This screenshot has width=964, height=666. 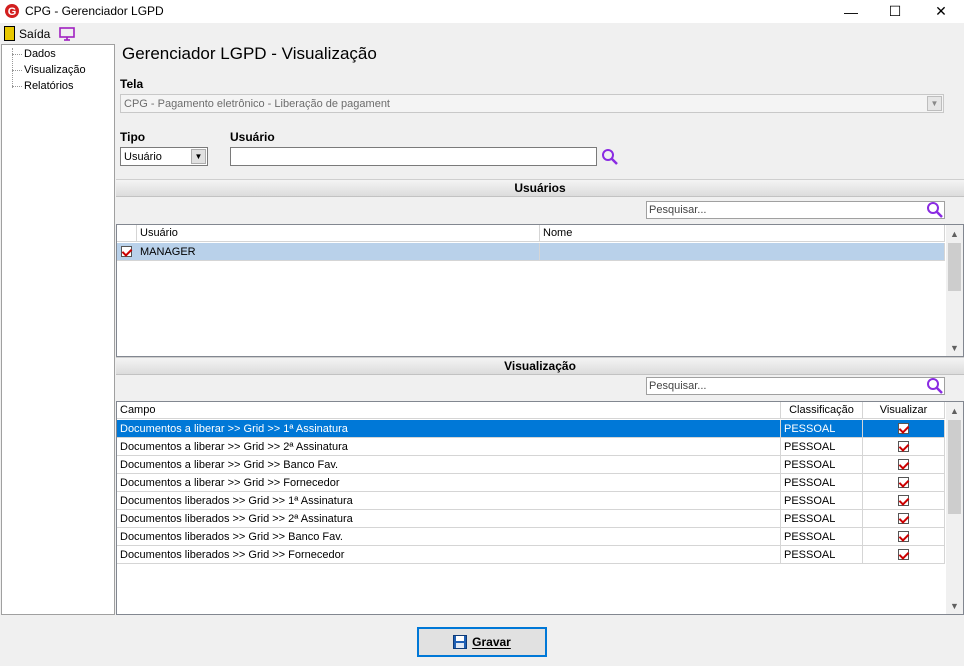 I want to click on tree-item-relatorios: Relatórios, so click(x=49, y=86).